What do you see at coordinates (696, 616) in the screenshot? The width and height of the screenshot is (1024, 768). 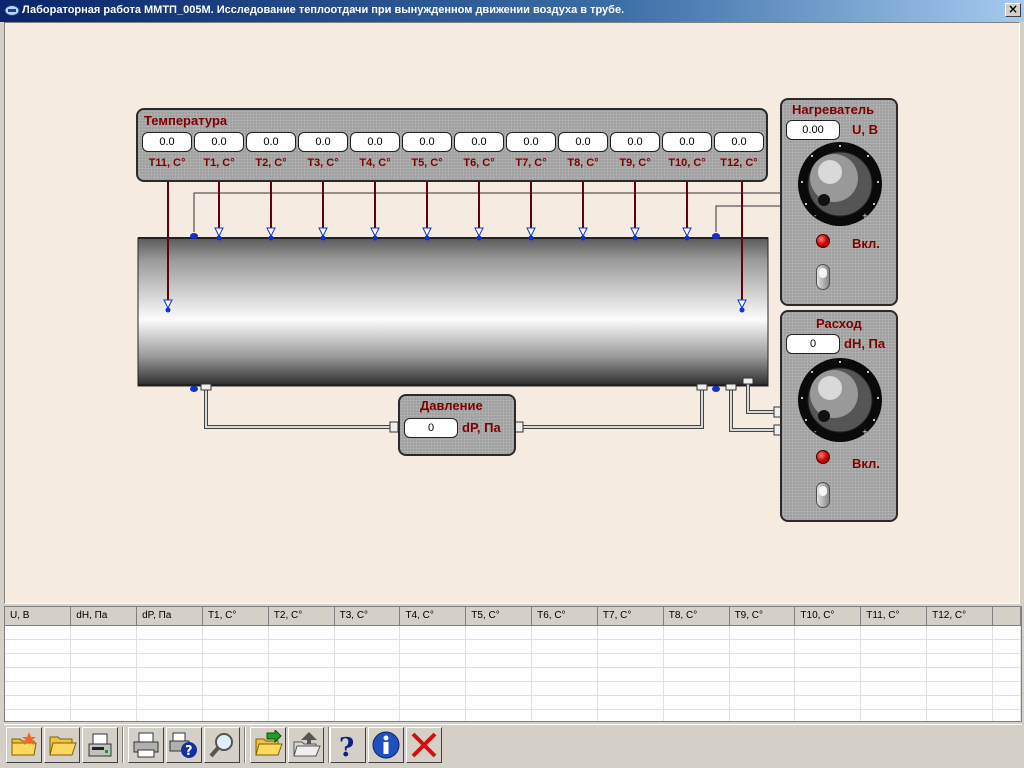 I see `table-column-header: T8, С°` at bounding box center [696, 616].